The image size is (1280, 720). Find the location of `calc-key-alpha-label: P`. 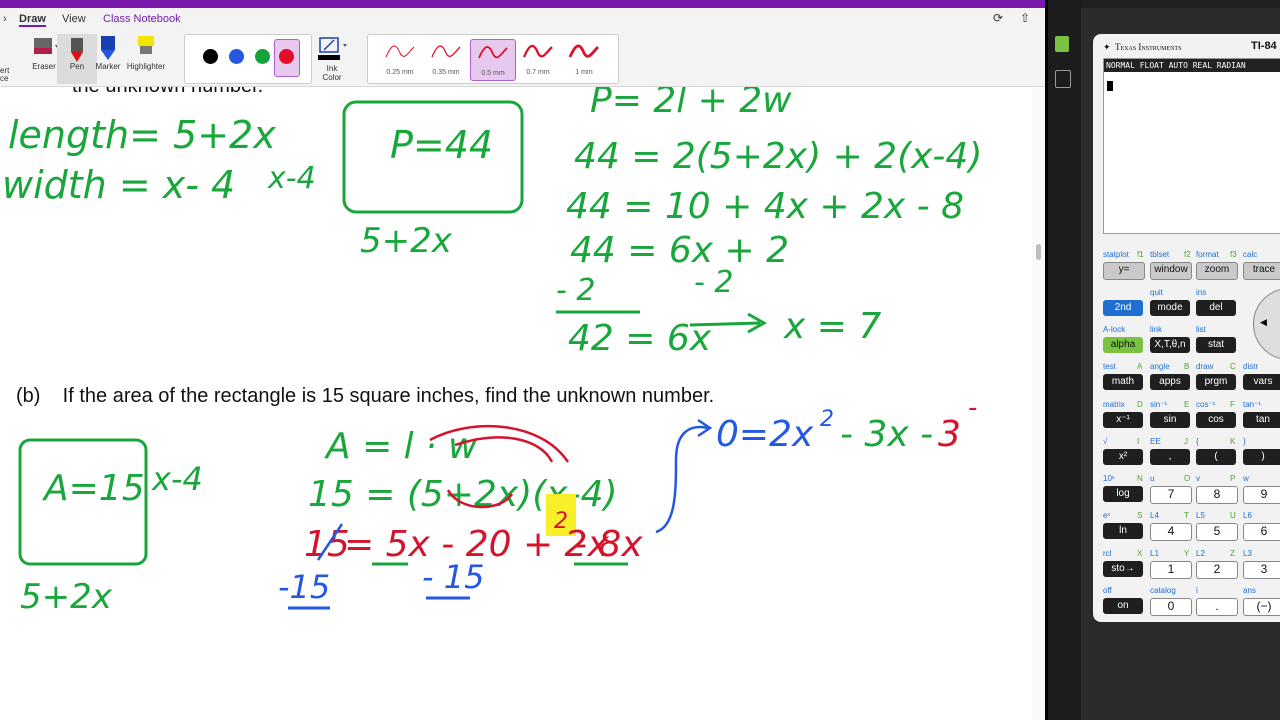

calc-key-alpha-label: P is located at coordinates (1233, 478).